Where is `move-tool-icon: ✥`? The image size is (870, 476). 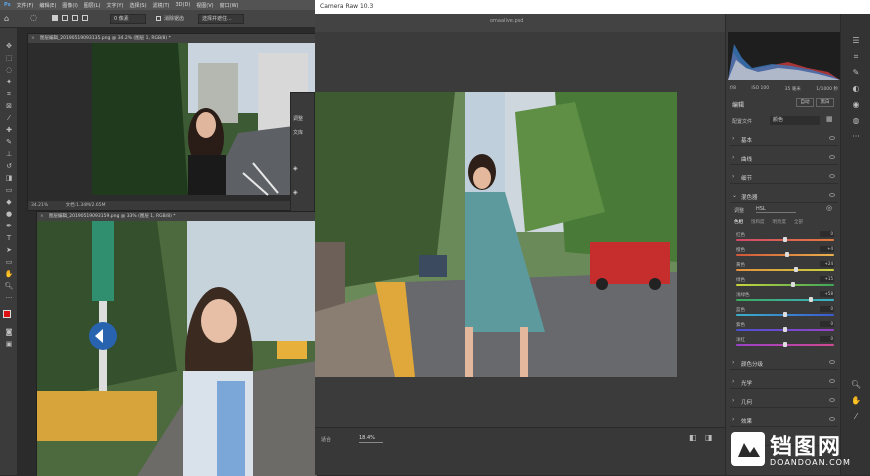
move-tool-icon: ✥ is located at coordinates (9, 46).